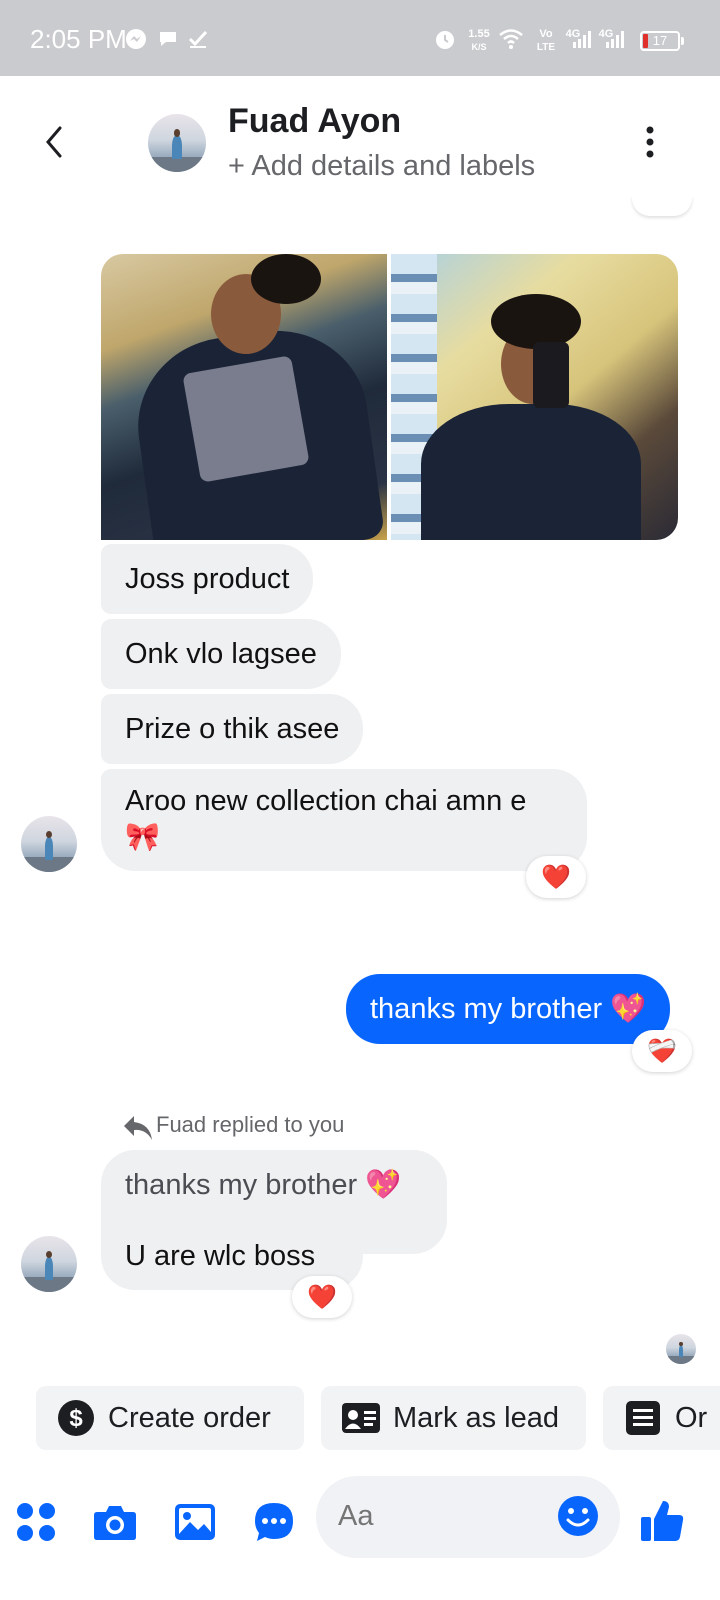  Describe the element at coordinates (314, 121) in the screenshot. I see `contact-name: Fuad Ayon` at that location.